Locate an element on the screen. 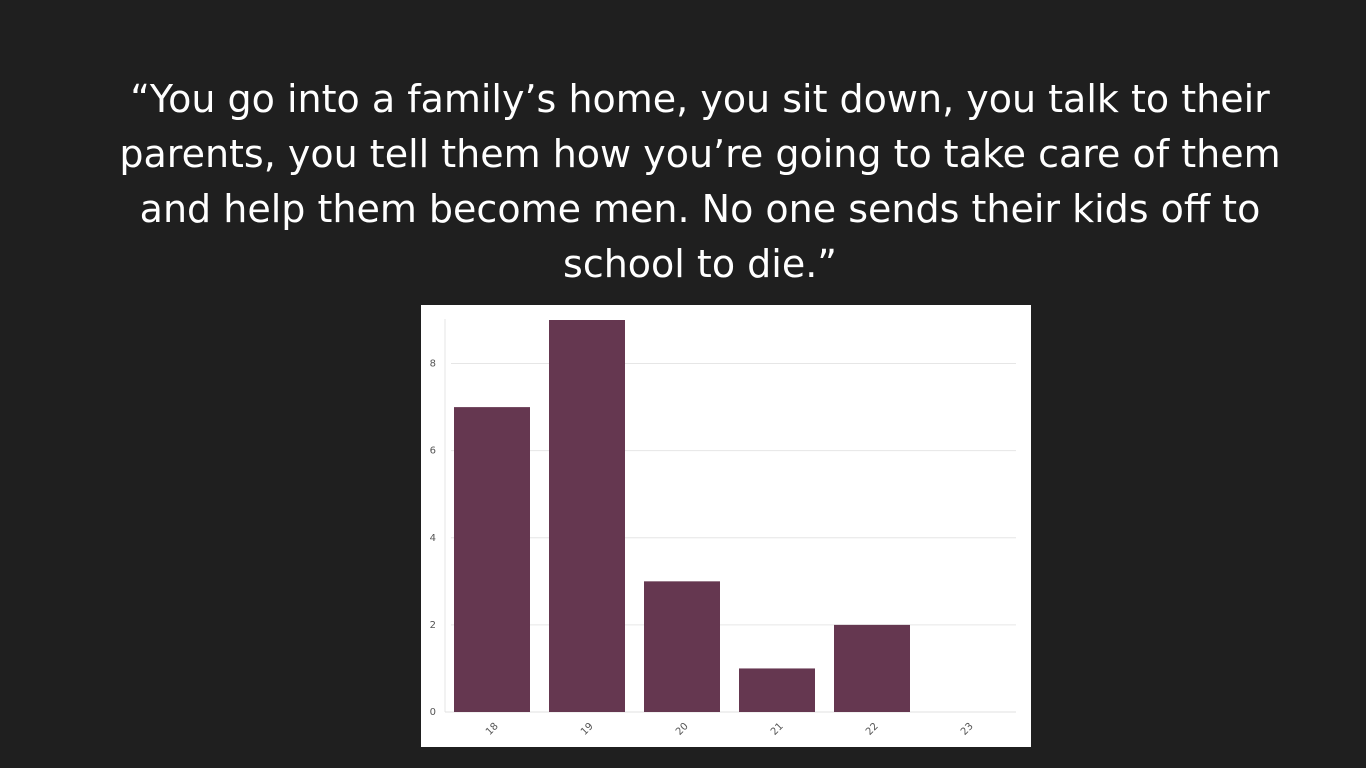 This screenshot has width=1366, height=768. y-tick-label: 4 is located at coordinates (433, 538).